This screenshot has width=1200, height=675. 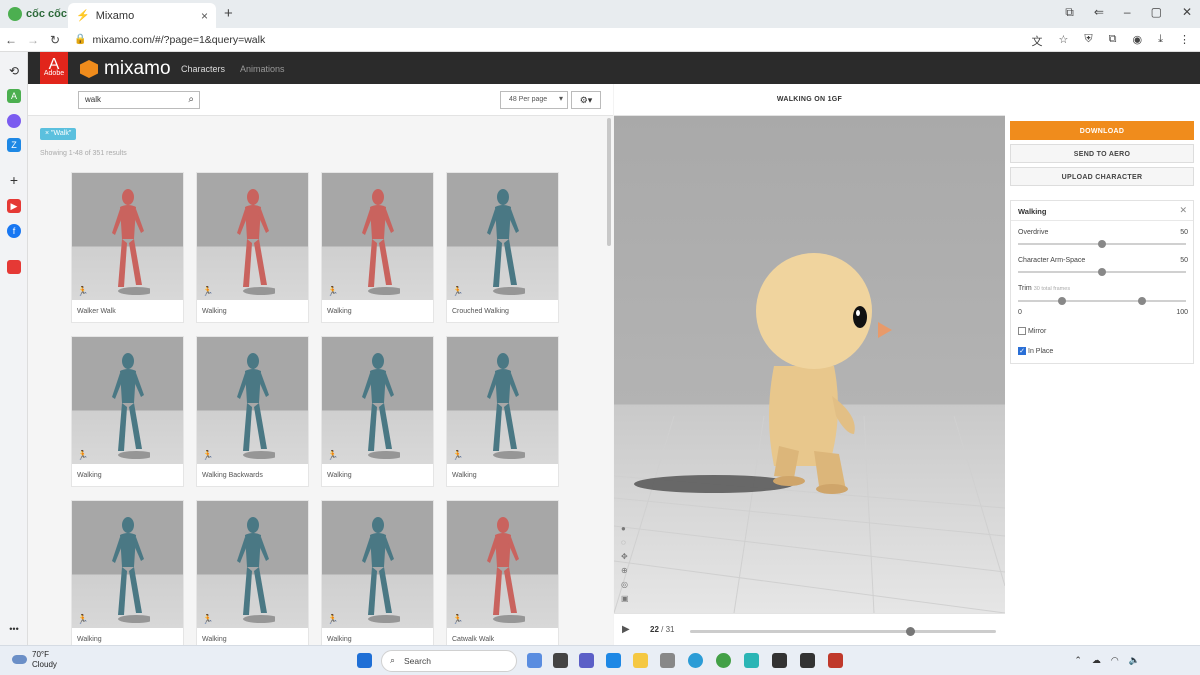 What do you see at coordinates (1160, 41) in the screenshot?
I see `download-icon: ⤓` at bounding box center [1160, 41].